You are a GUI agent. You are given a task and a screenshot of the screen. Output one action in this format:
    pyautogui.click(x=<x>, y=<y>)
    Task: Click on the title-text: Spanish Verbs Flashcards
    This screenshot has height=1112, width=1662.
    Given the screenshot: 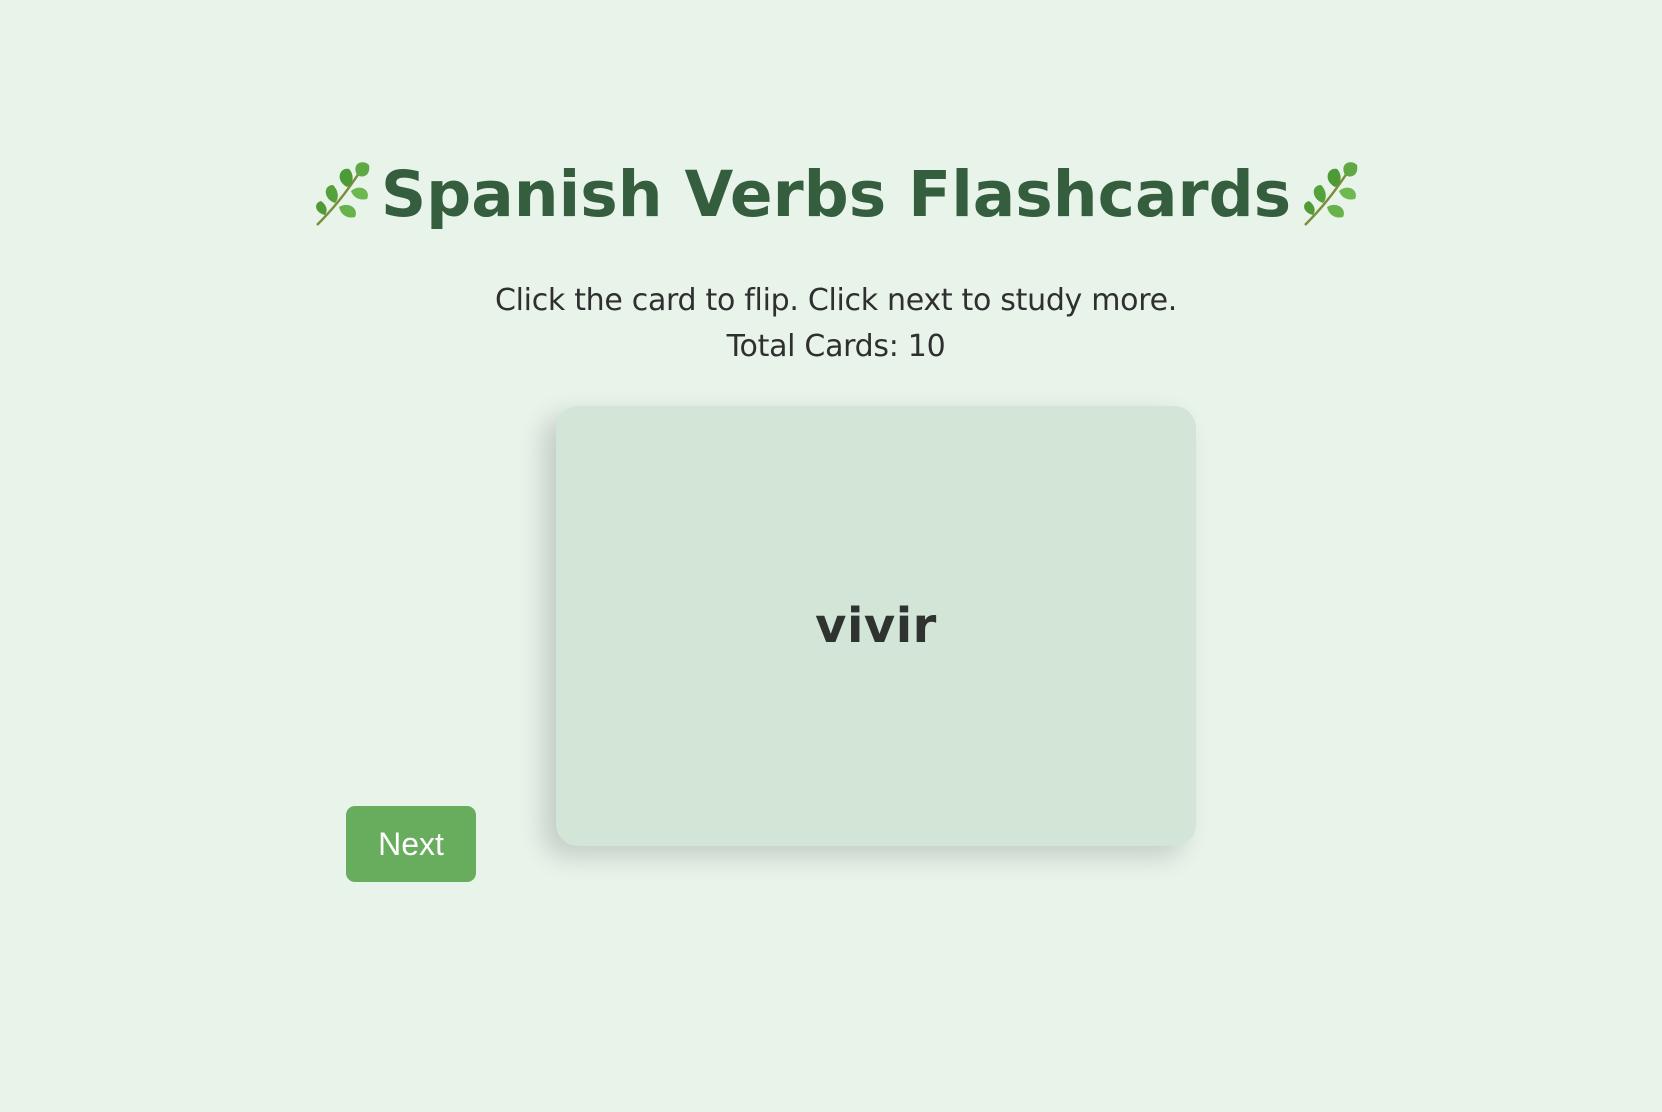 What is the action you would take?
    pyautogui.click(x=836, y=194)
    